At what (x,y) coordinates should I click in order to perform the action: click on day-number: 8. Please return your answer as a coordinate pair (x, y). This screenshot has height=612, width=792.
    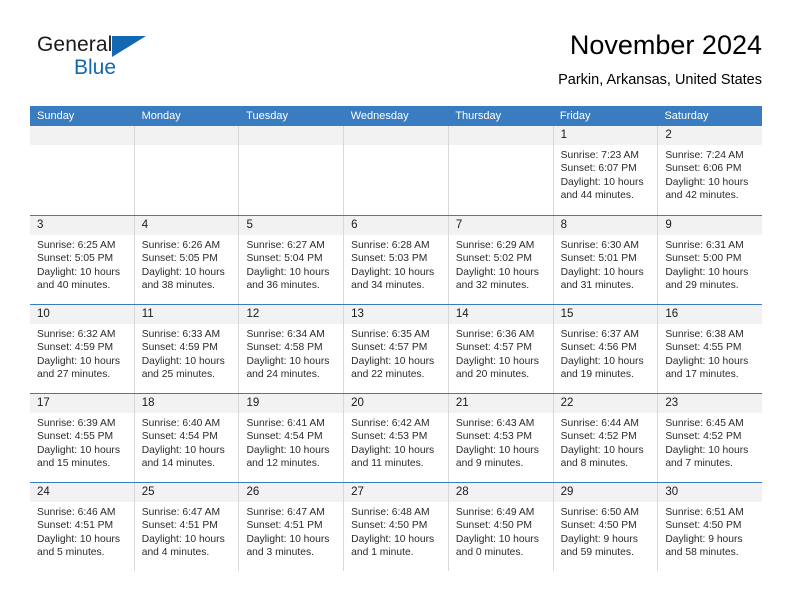
    Looking at the image, I should click on (563, 225).